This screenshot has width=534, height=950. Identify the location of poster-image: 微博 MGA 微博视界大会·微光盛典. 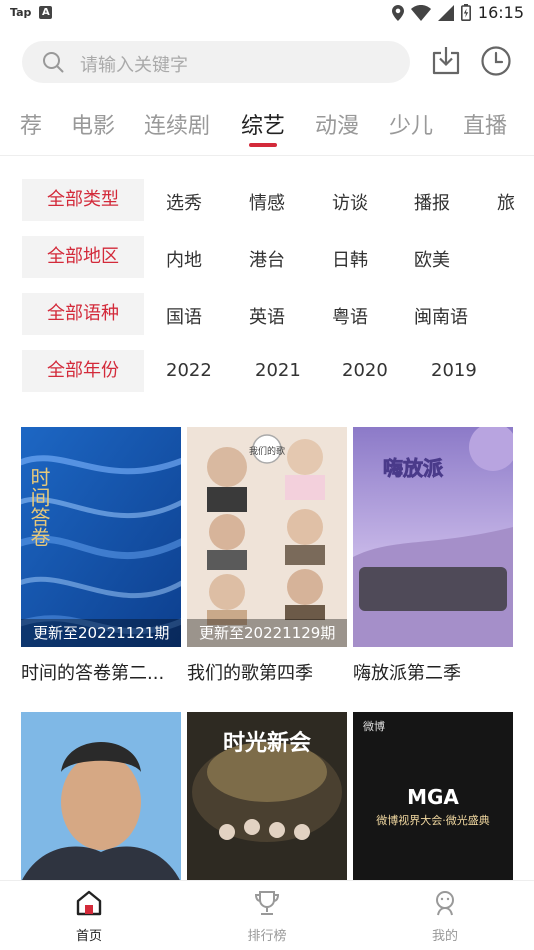
(433, 797).